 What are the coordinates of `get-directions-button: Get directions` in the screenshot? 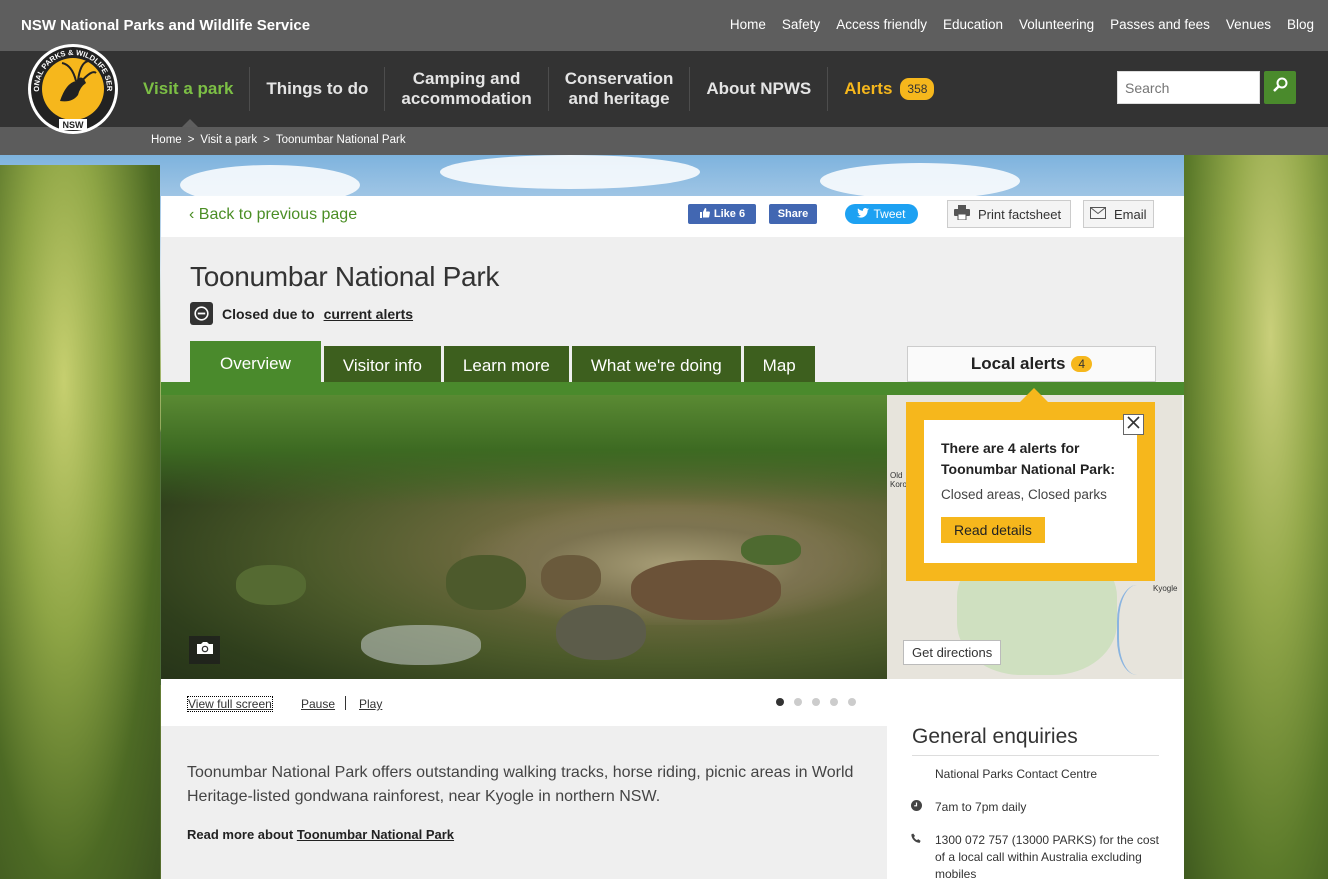 It's located at (952, 652).